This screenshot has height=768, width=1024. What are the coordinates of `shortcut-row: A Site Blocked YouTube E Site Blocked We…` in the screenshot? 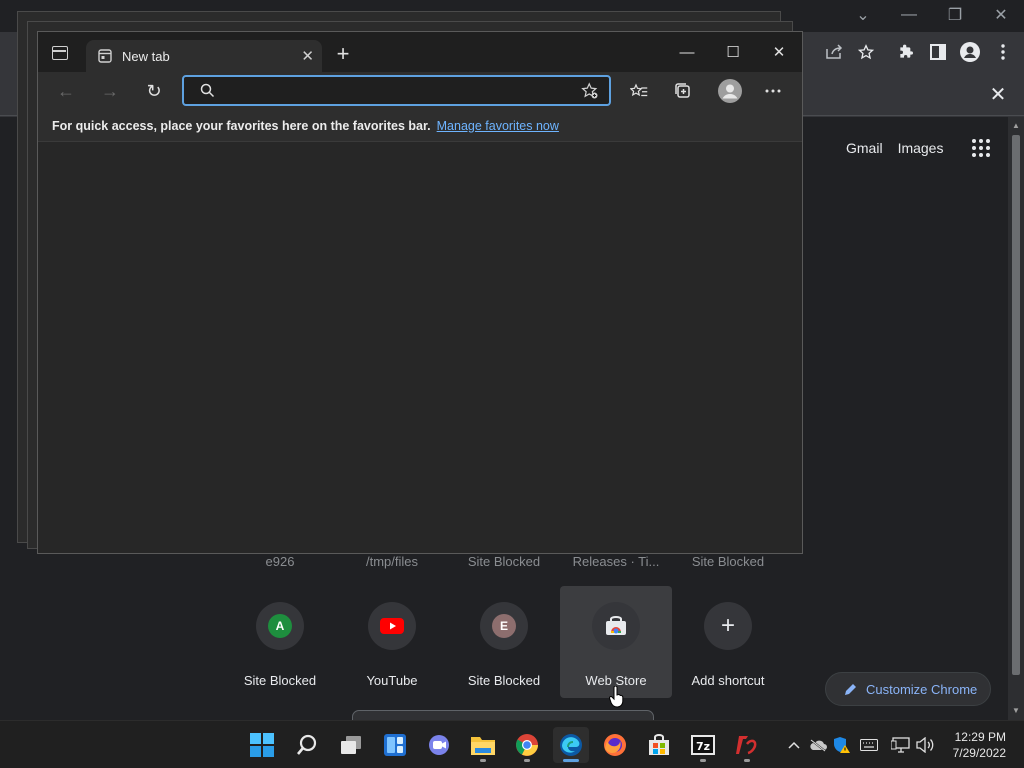 It's located at (504, 642).